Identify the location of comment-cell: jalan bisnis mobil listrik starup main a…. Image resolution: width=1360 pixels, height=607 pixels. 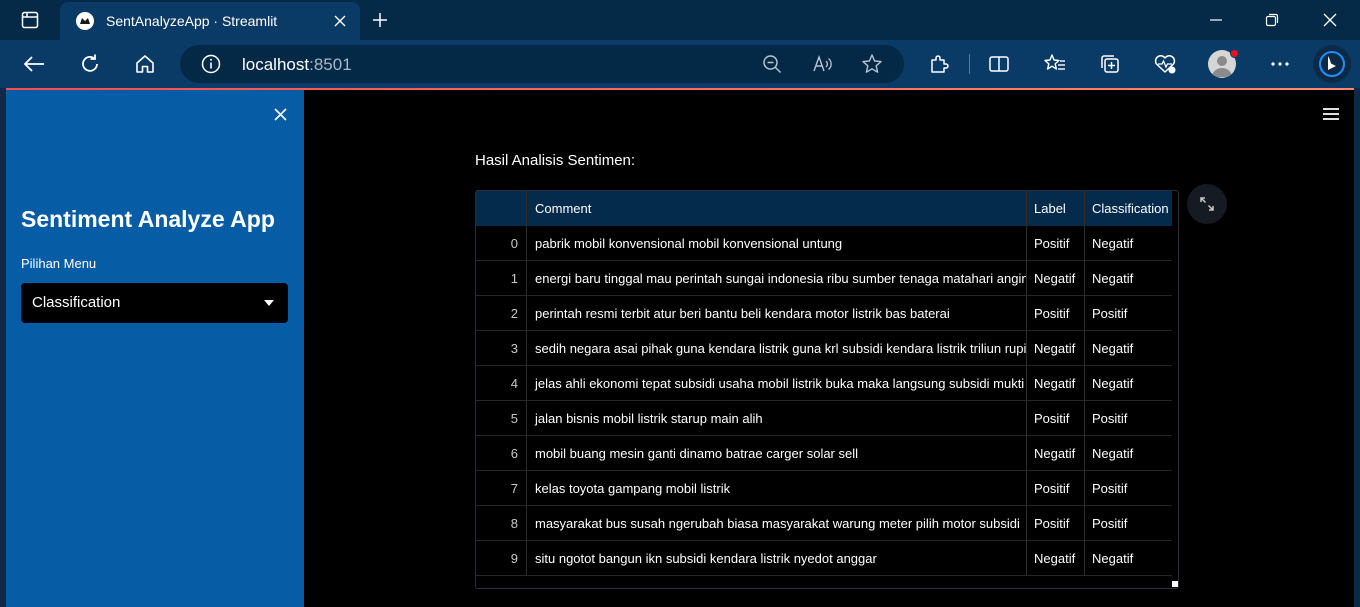
(777, 418).